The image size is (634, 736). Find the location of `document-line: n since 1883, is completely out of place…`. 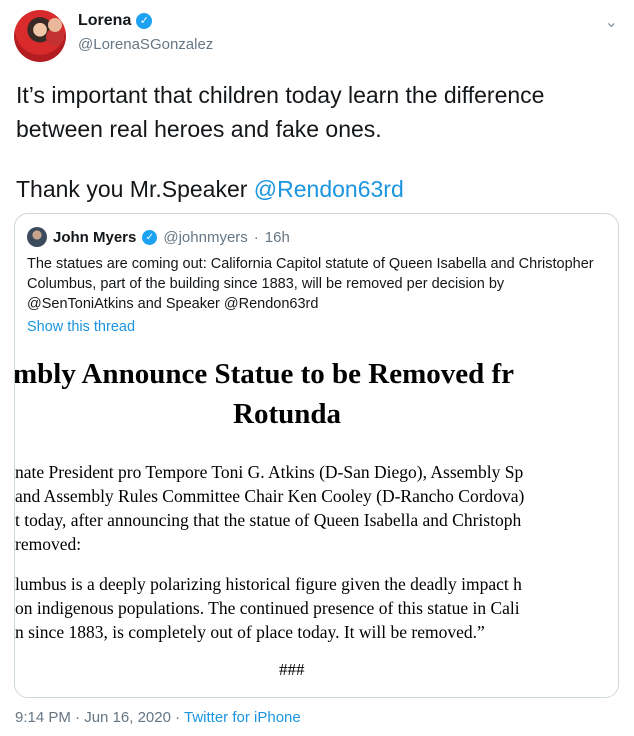

document-line: n since 1883, is completely out of place… is located at coordinates (250, 632).